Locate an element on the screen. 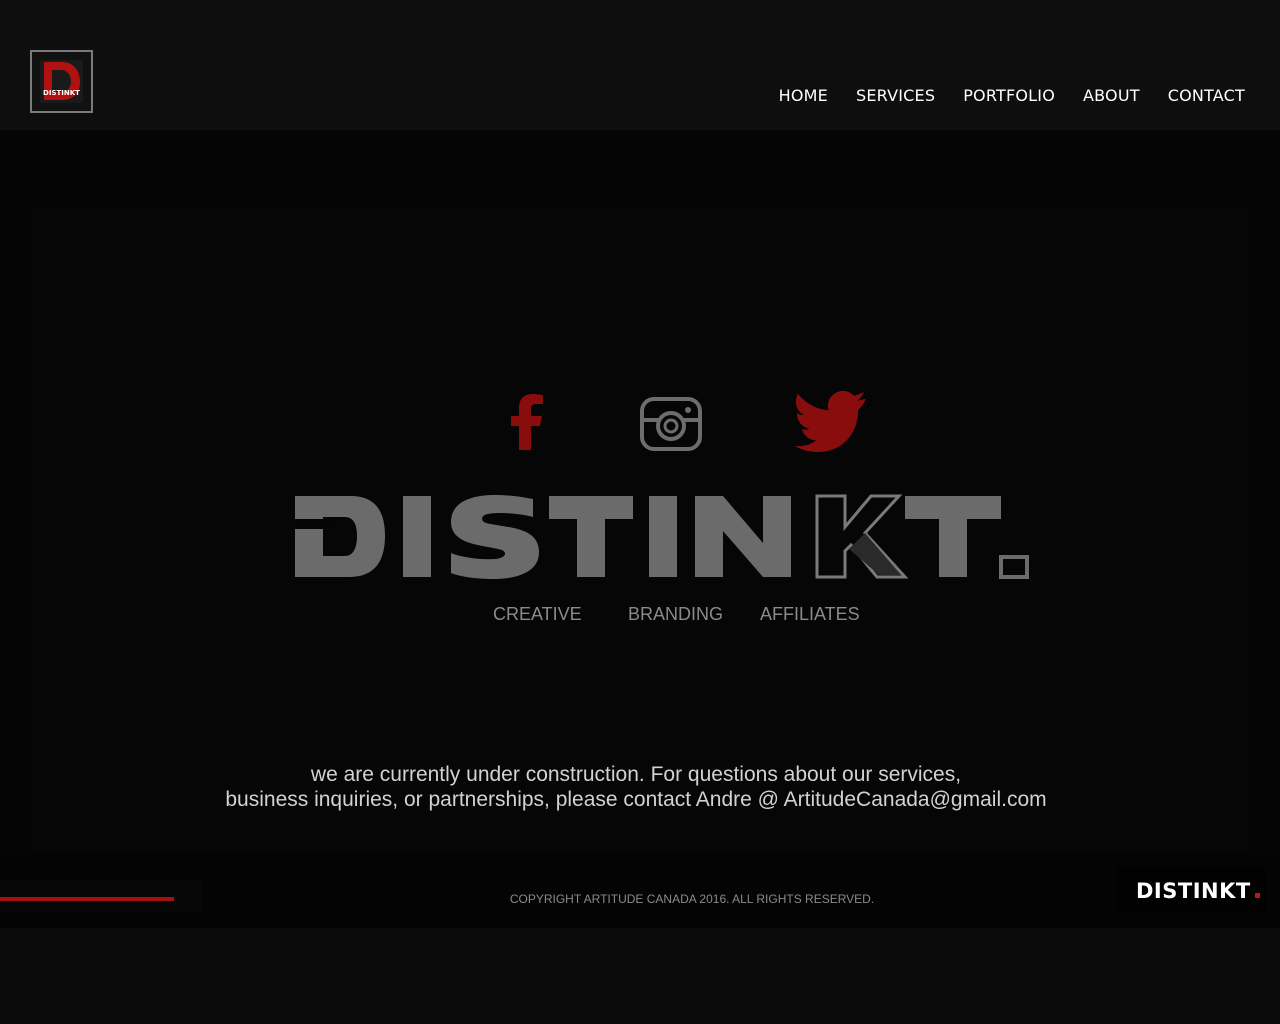 The width and height of the screenshot is (1280, 1024). twitter-icon is located at coordinates (830, 421).